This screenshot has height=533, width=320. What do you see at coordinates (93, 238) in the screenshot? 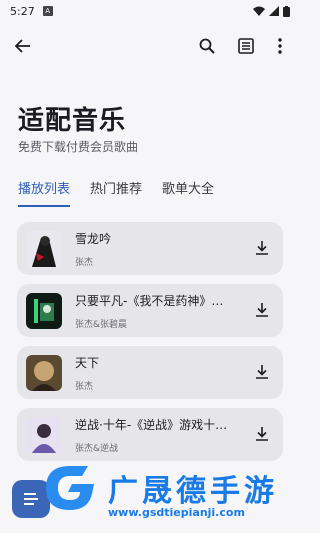
I see `song-title: 雪龙吟` at bounding box center [93, 238].